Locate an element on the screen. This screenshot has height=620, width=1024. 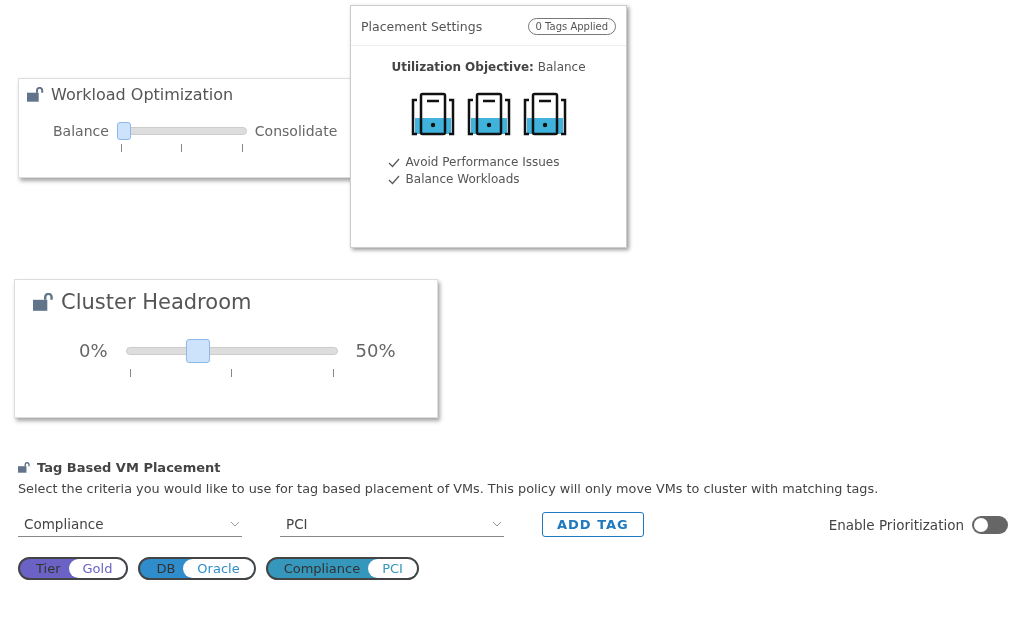
section-title: Tag Based VM Placement is located at coordinates (129, 467).